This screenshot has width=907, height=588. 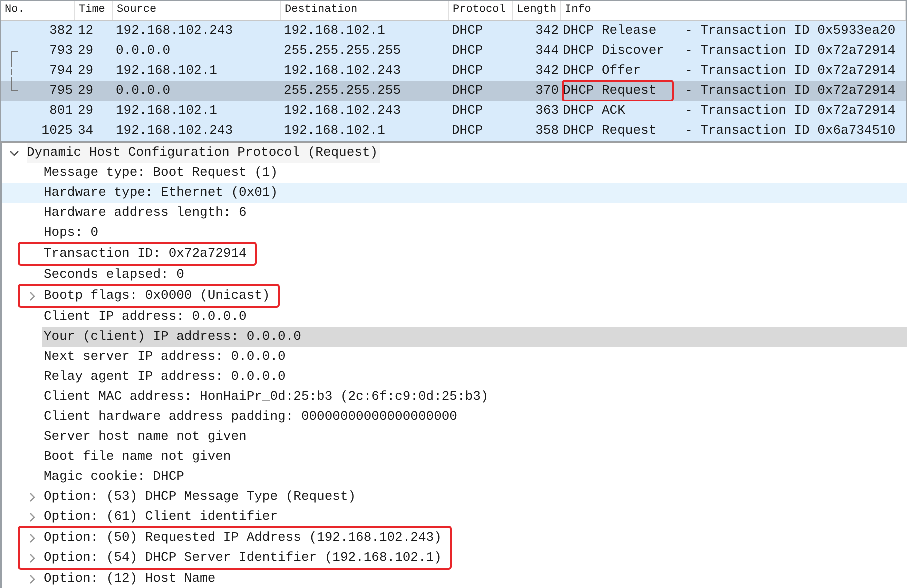 What do you see at coordinates (481, 10) in the screenshot?
I see `column-header: Protocol` at bounding box center [481, 10].